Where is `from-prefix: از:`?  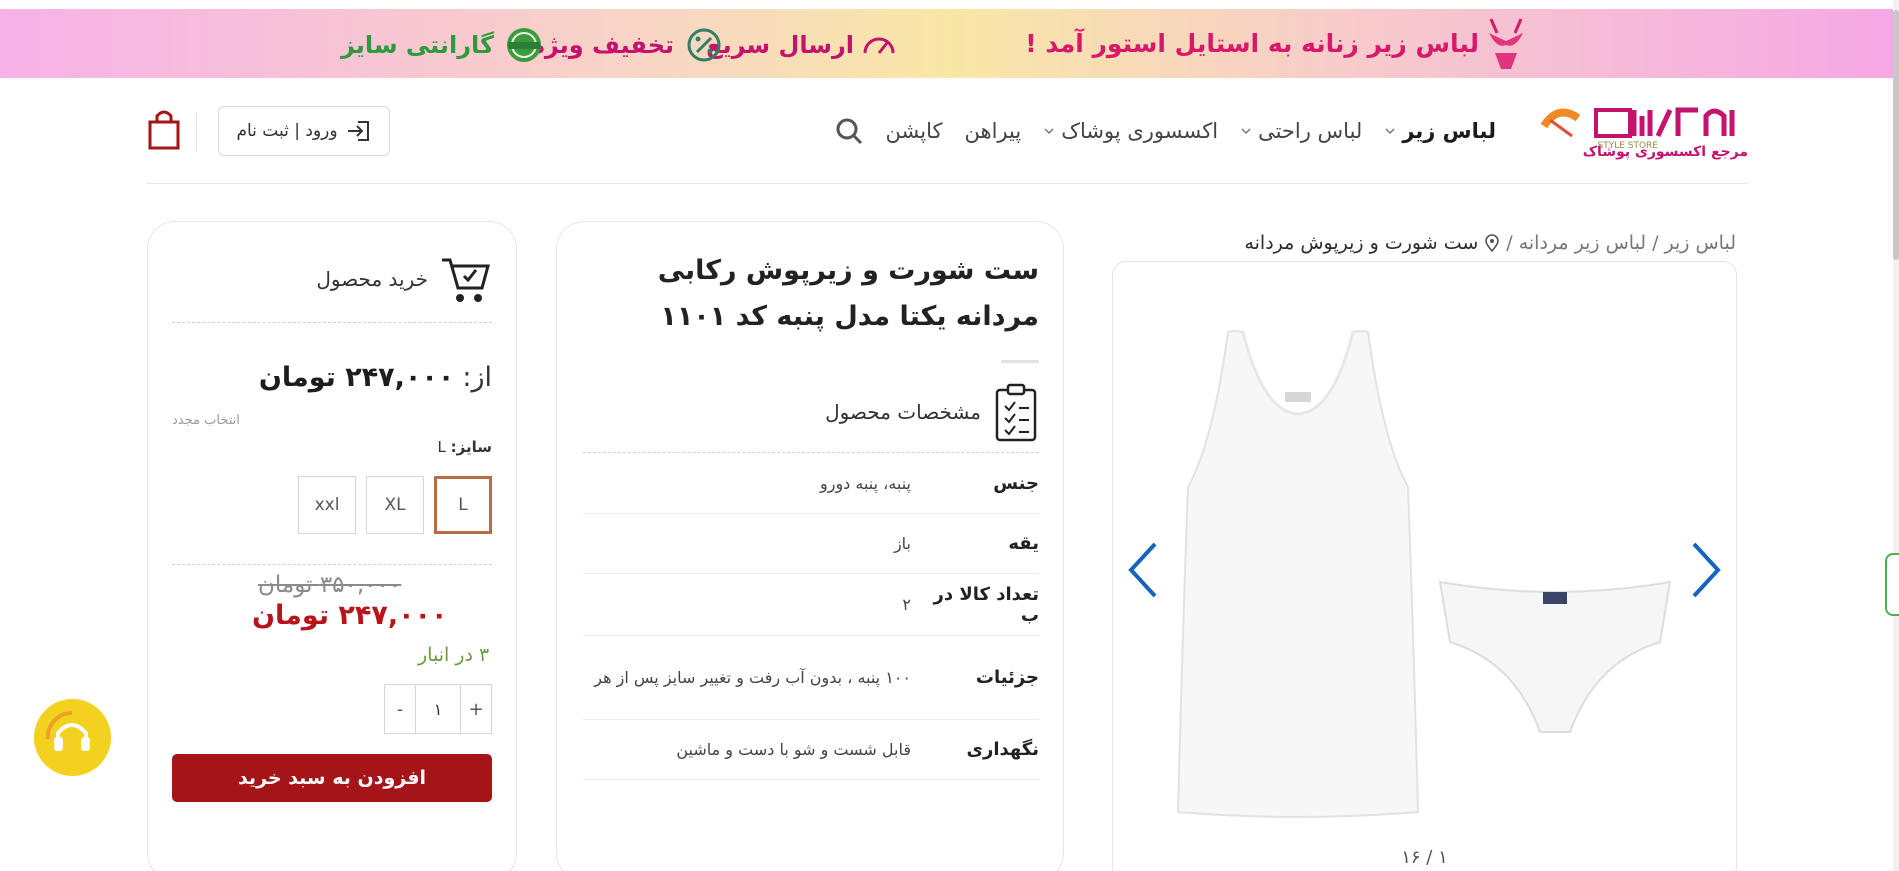
from-prefix: از: is located at coordinates (477, 377).